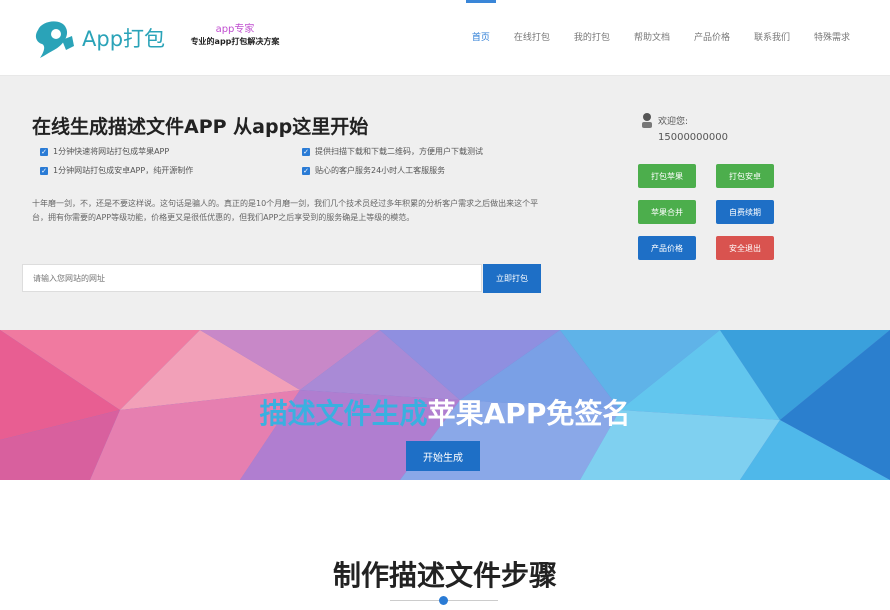 The image size is (890, 610). I want to click on banner-title-part1: 描述文件生成, so click(343, 413).